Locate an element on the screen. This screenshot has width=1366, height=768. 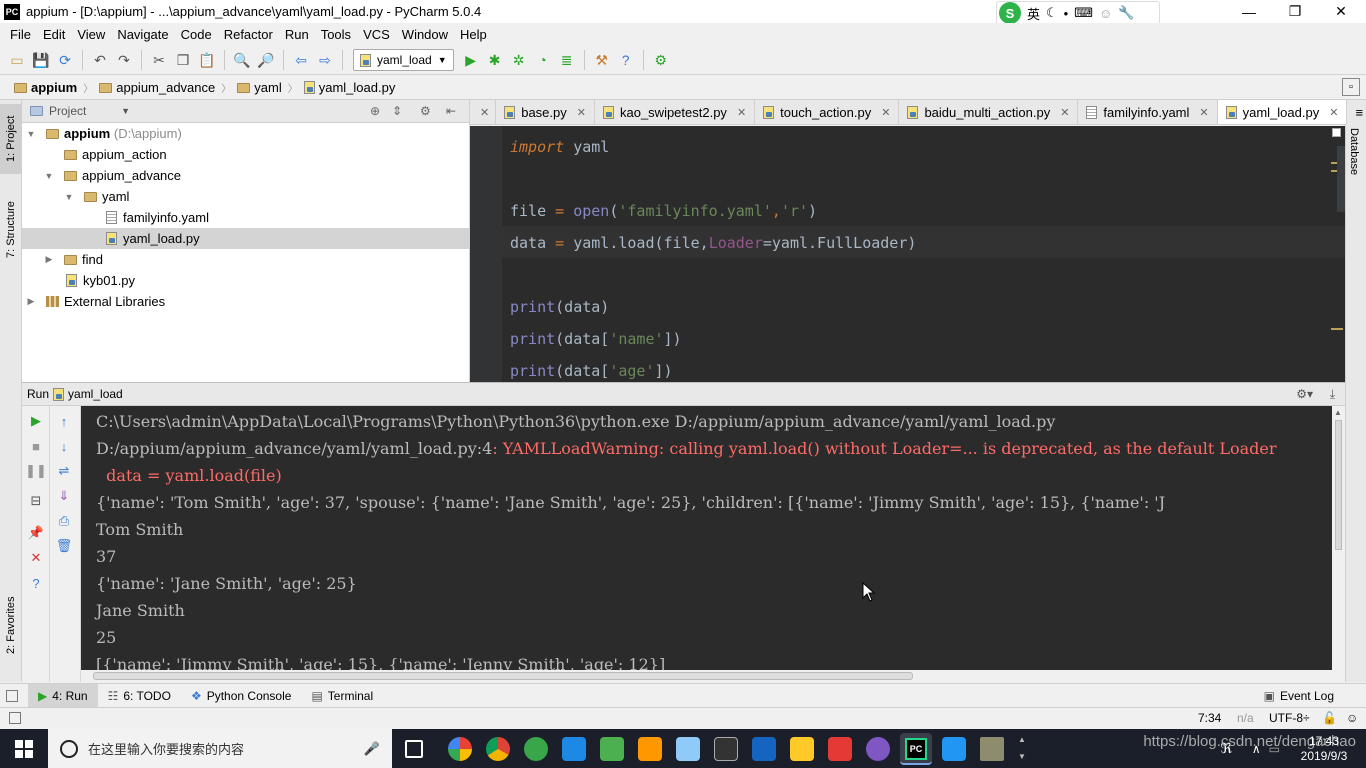
print-icon: ⎙ is located at coordinates (64, 521).